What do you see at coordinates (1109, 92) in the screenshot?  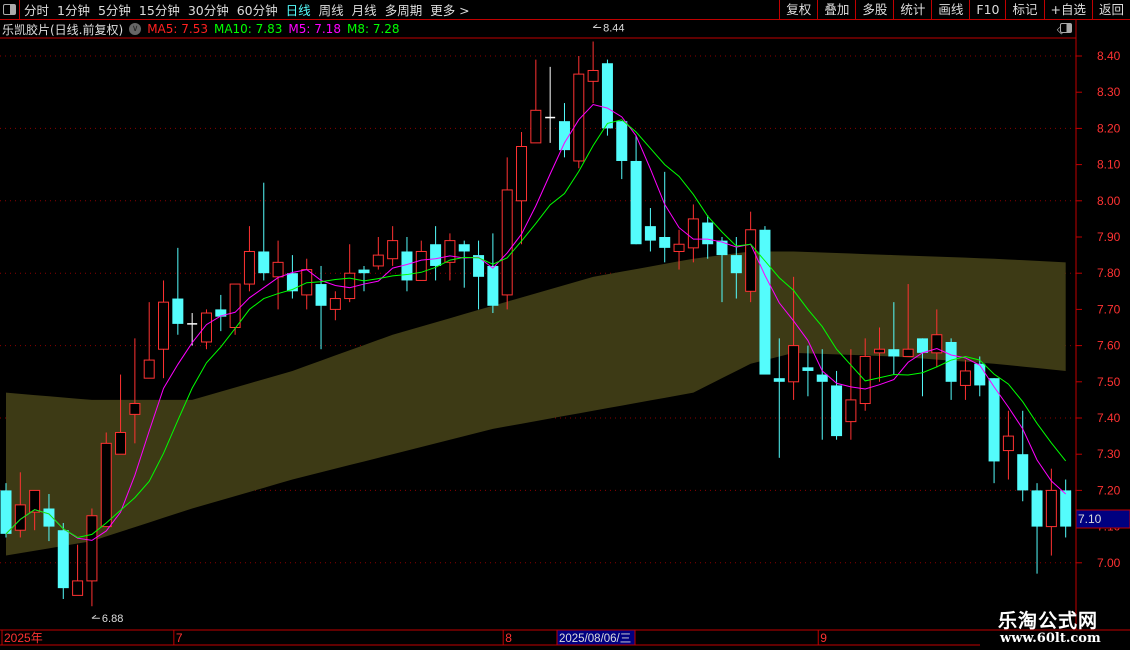 I see `y-tick-label: 8.30` at bounding box center [1109, 92].